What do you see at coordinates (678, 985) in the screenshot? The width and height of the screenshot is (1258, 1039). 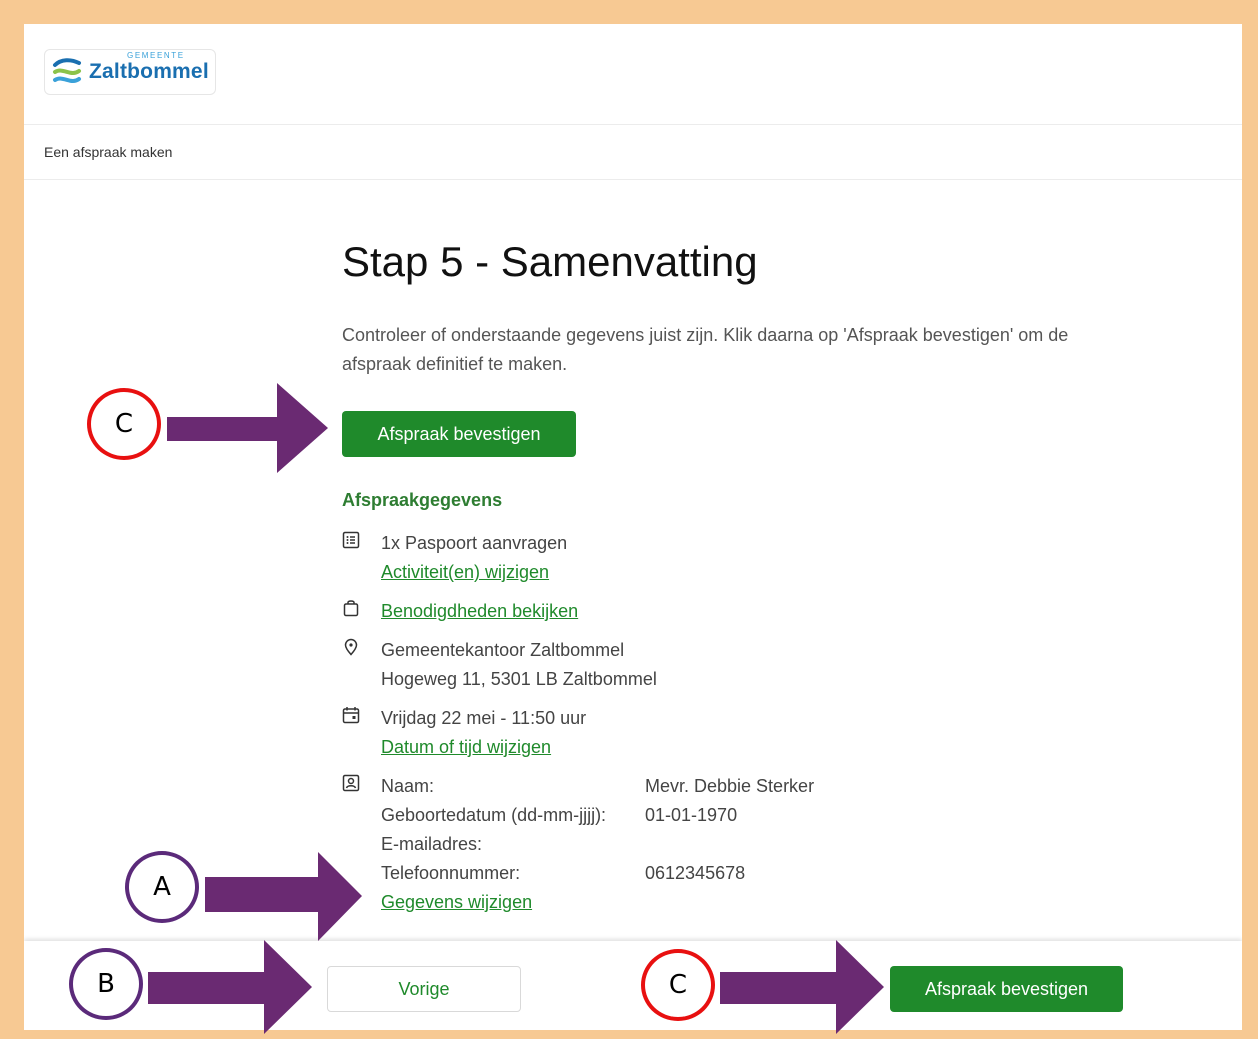 I see `annotation-label-c-bottom: C` at bounding box center [678, 985].